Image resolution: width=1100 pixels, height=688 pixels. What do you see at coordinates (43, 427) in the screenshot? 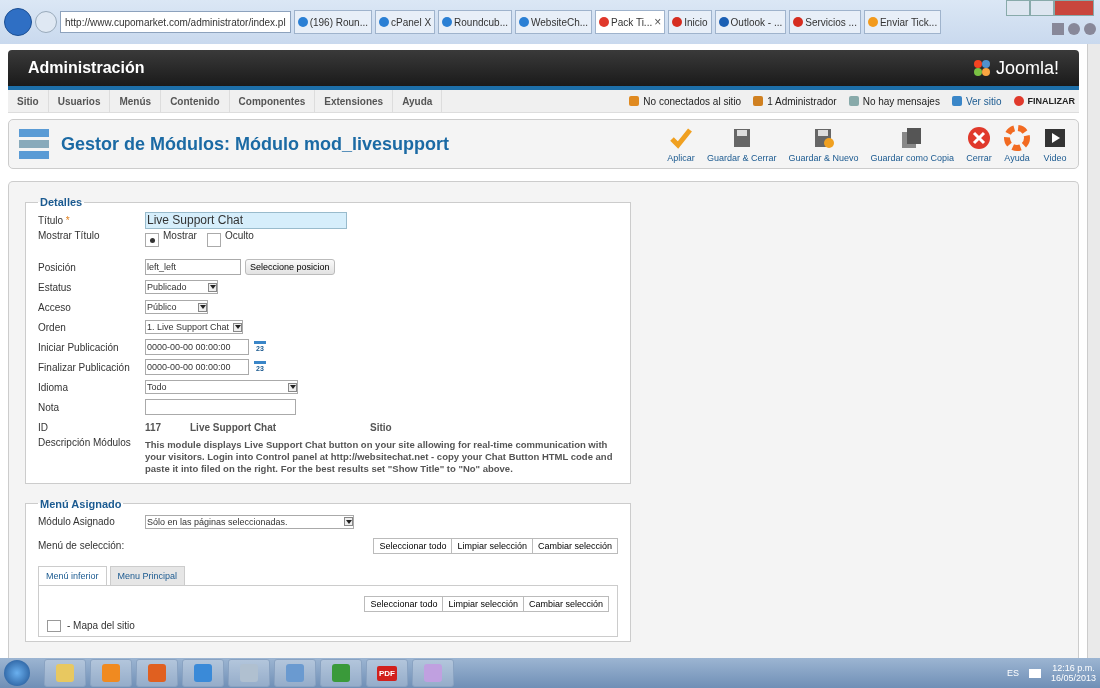
I see `field-label: ID` at bounding box center [43, 427].